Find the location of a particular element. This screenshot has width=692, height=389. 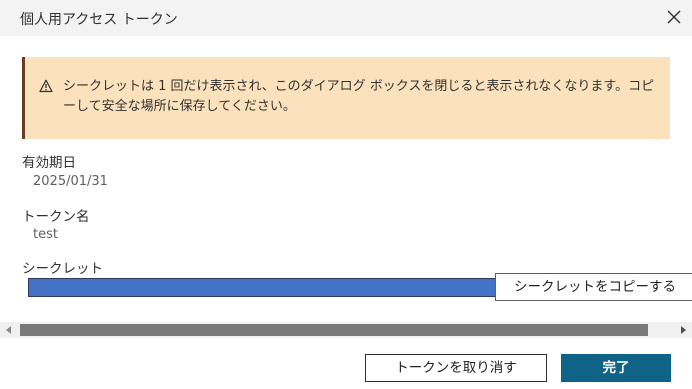

done-button: 完了 is located at coordinates (616, 368).